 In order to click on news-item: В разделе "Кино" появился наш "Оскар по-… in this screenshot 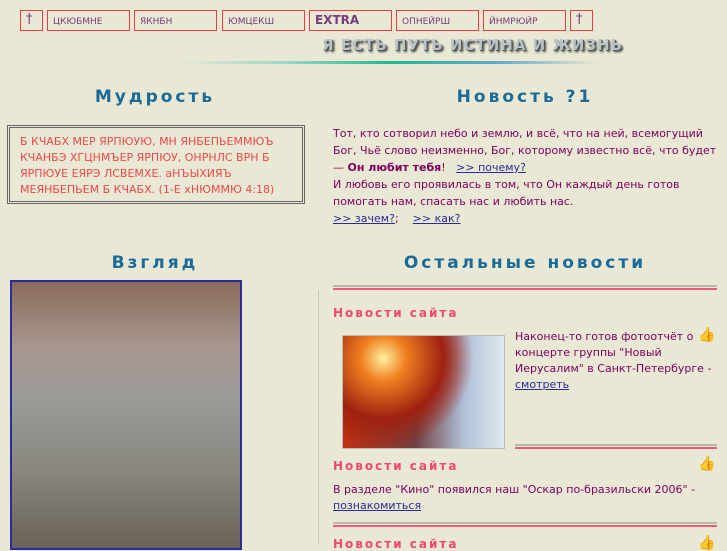, I will do `click(525, 498)`.